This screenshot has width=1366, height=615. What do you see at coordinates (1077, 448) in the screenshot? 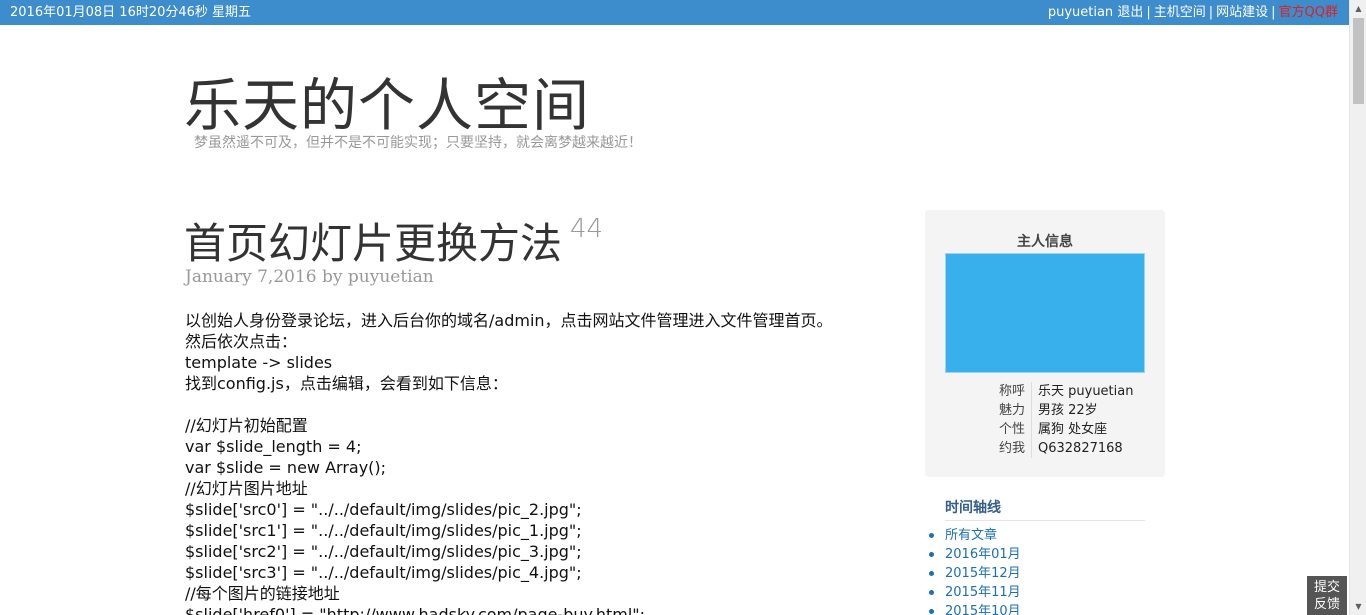
I see `owner-info-value: Q632827168` at bounding box center [1077, 448].